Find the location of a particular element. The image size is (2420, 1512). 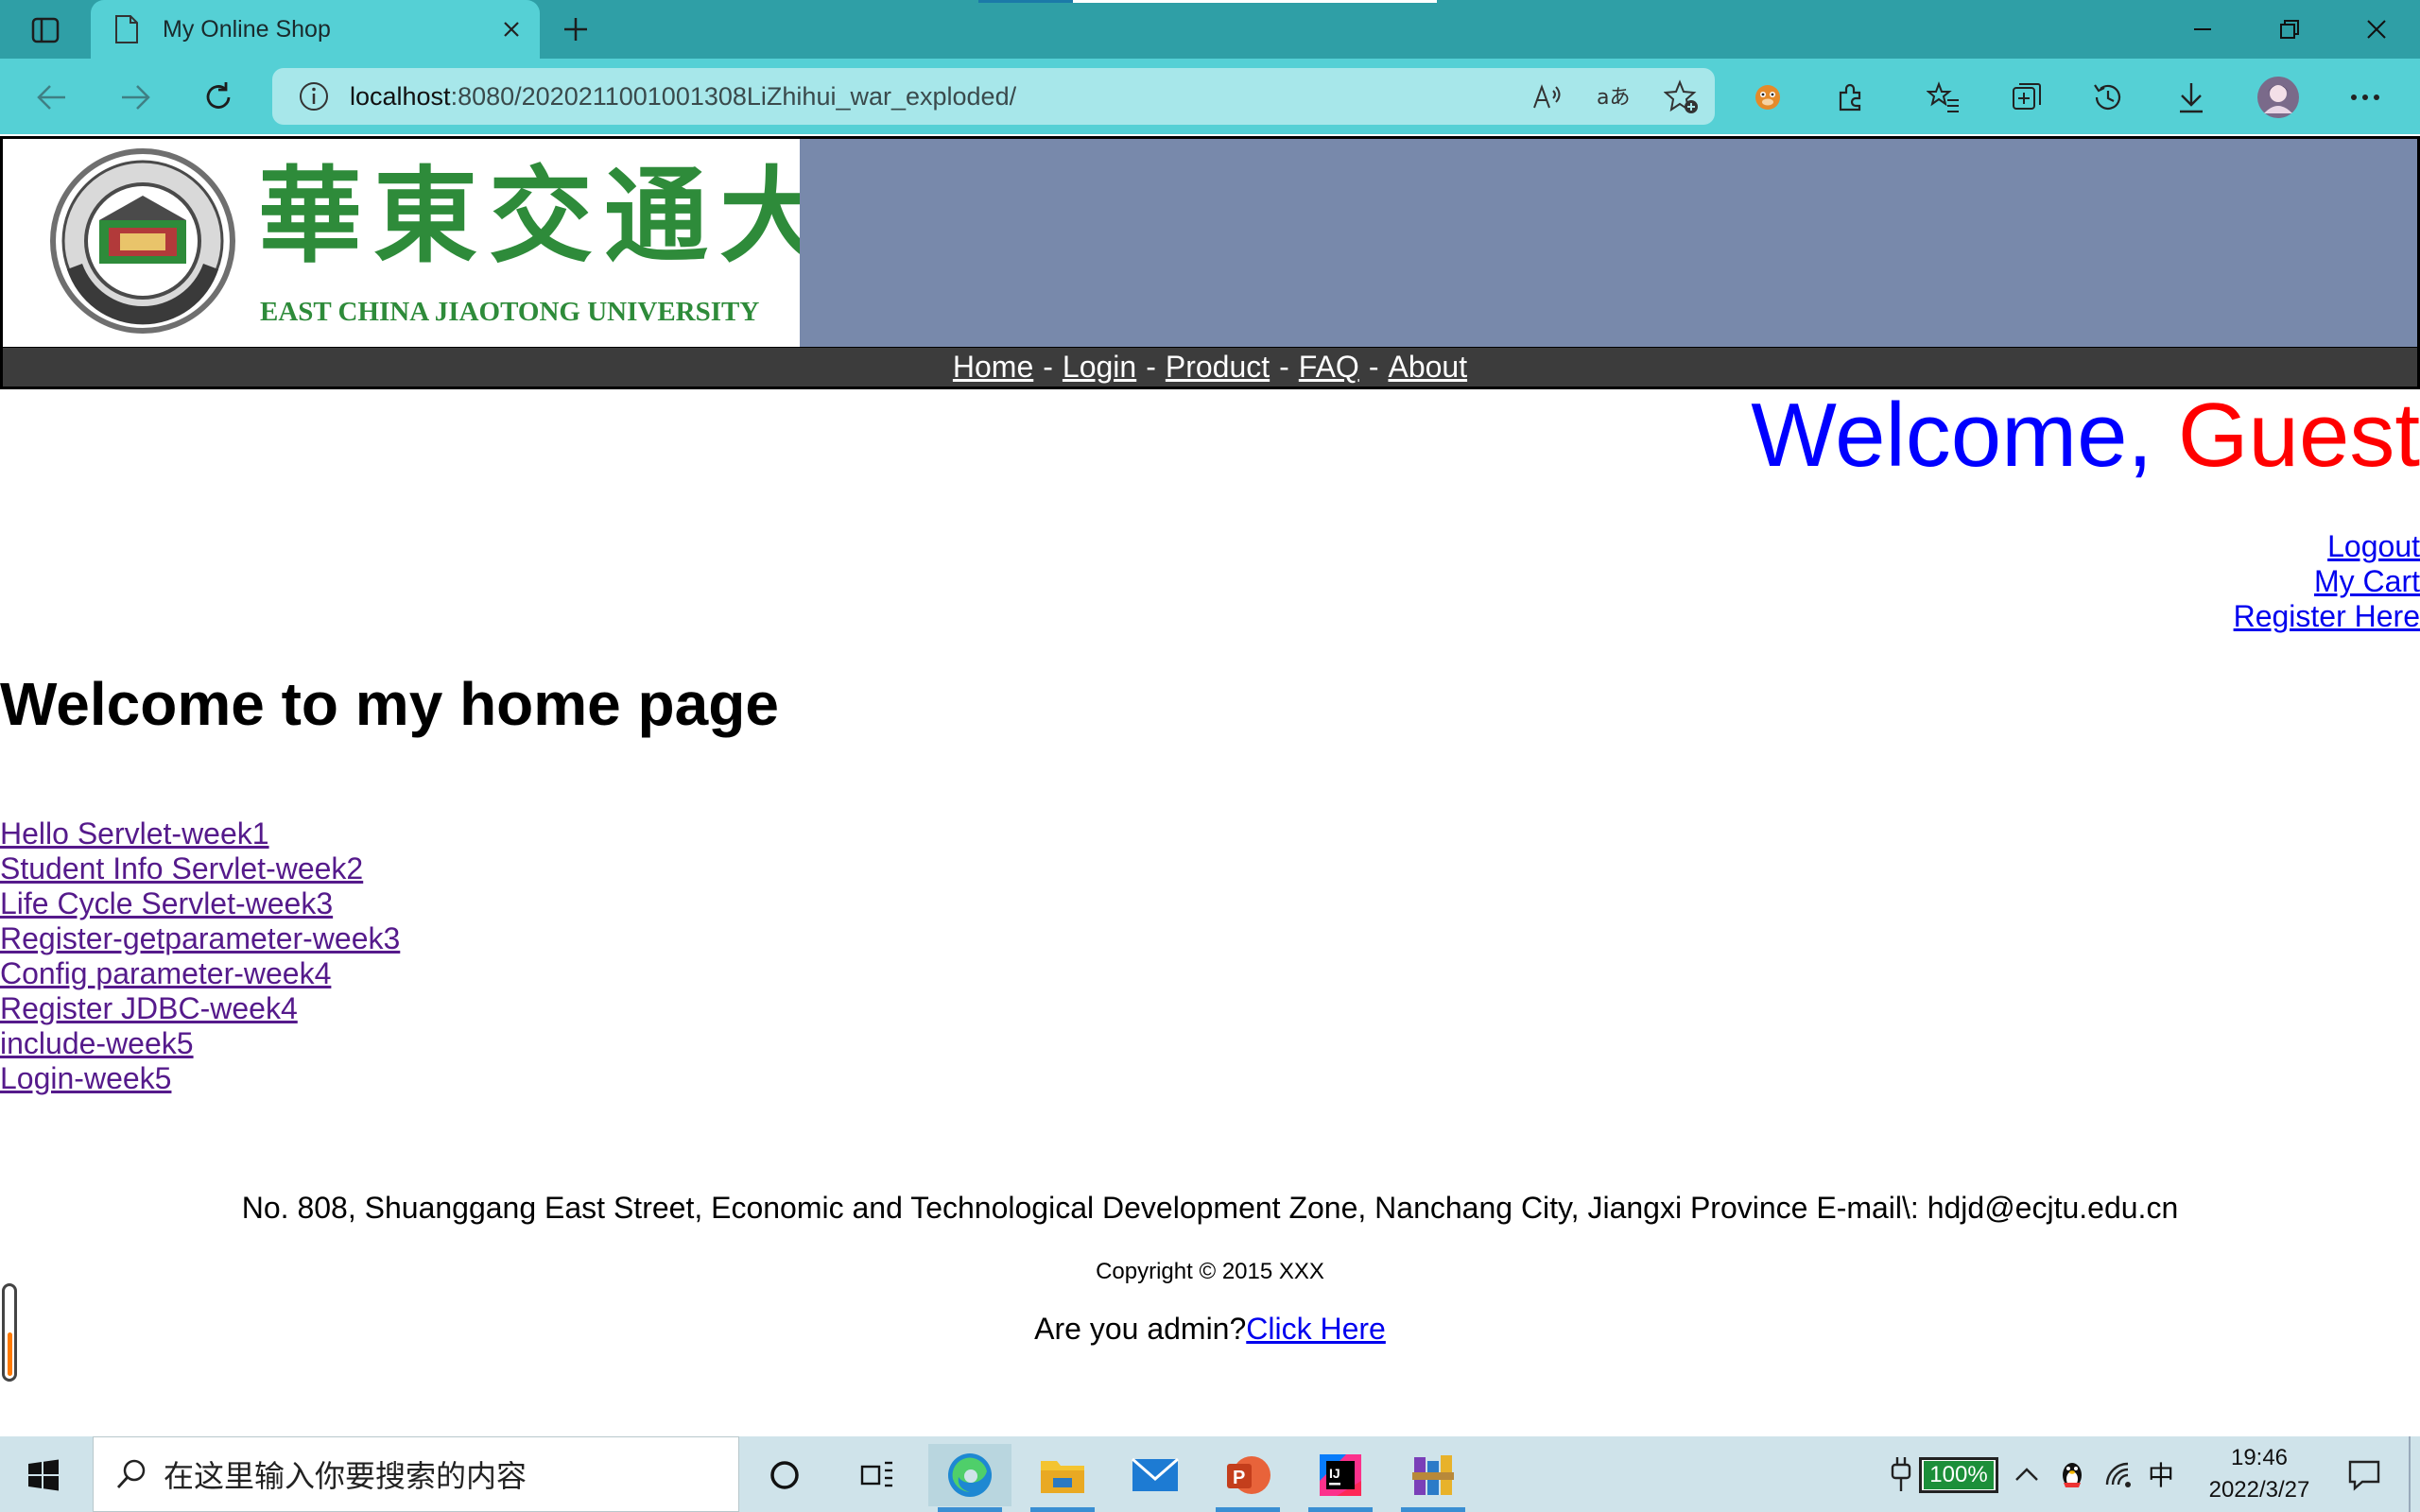

folder-icon is located at coordinates (1062, 1477).